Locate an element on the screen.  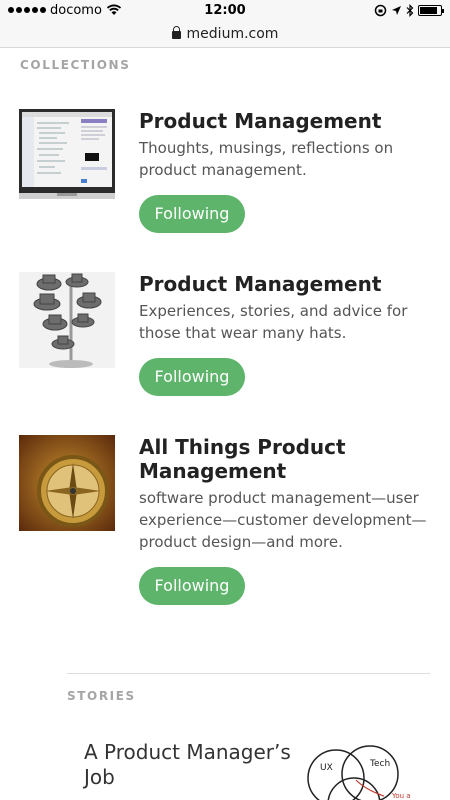
collections-heading: COLLECTIONS is located at coordinates (75, 65).